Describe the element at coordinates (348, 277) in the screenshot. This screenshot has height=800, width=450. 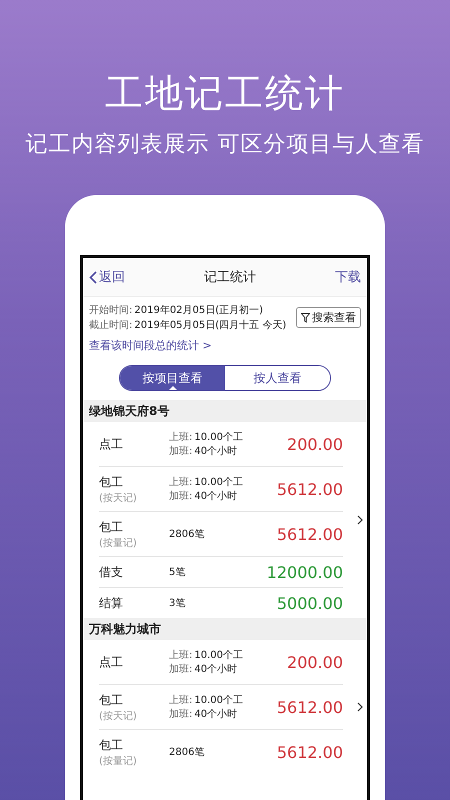
I see `download-button: 下载` at that location.